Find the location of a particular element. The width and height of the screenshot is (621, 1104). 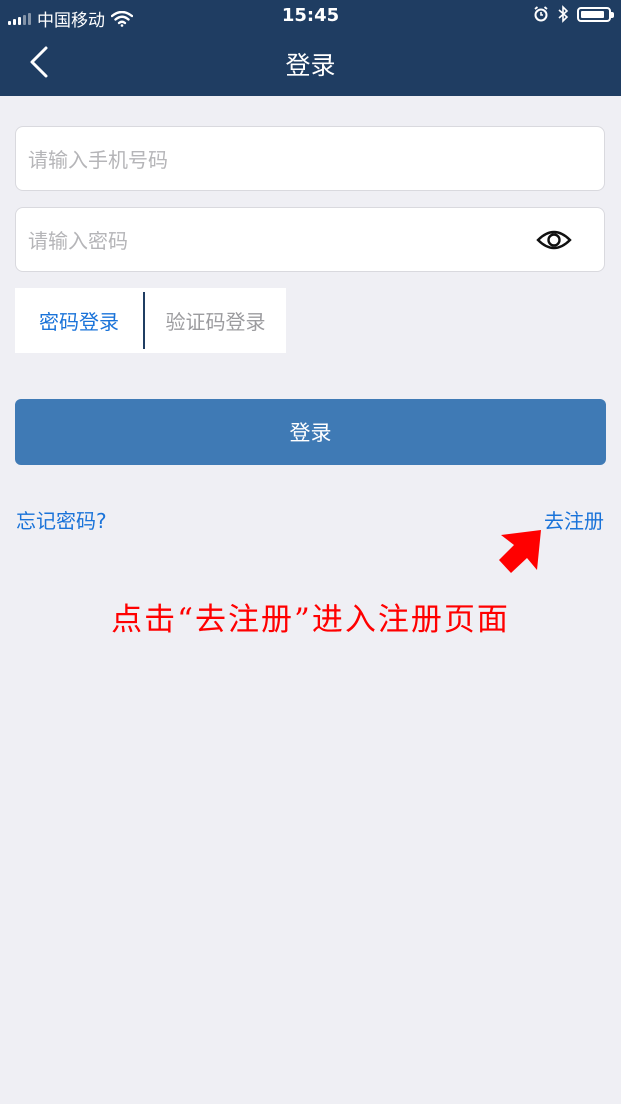

app-header: 中国移动 15:45 登录 is located at coordinates (310, 48).